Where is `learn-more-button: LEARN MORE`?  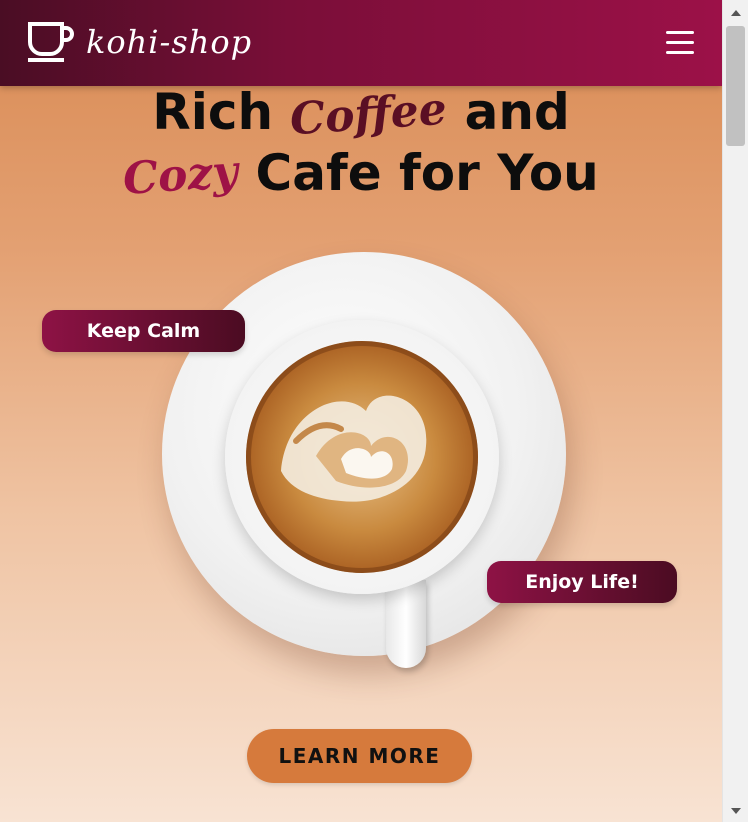 learn-more-button: LEARN MORE is located at coordinates (359, 756).